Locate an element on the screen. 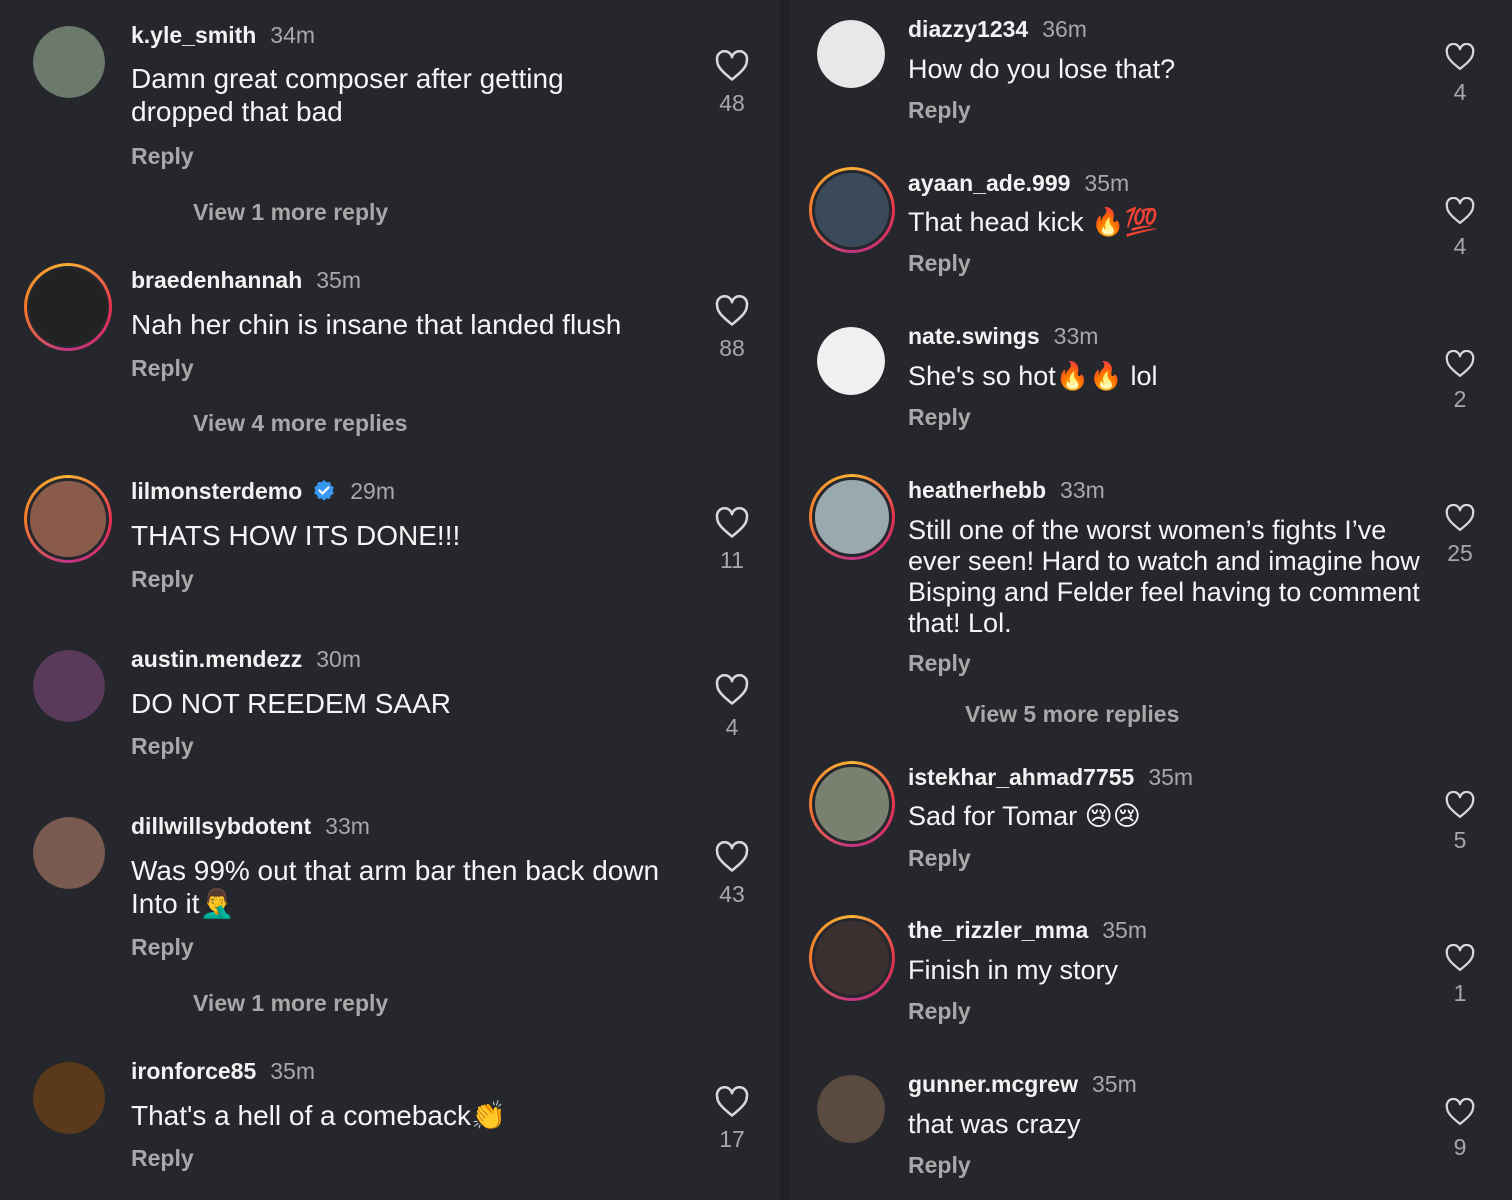 This screenshot has width=1512, height=1200. comment-header: k.yle_smith 34m is located at coordinates (223, 35).